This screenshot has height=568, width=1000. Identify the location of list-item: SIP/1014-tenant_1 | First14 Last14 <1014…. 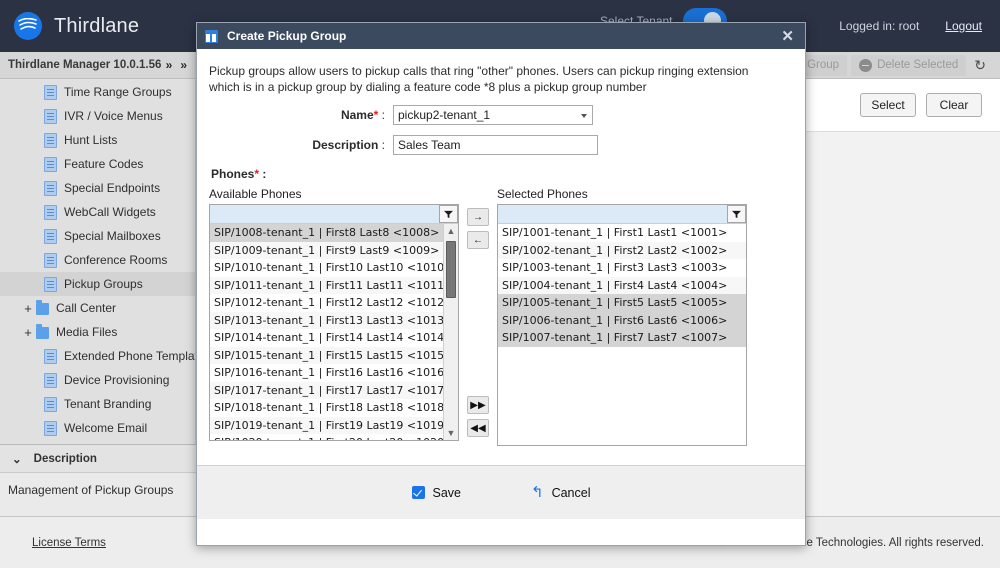
(334, 338).